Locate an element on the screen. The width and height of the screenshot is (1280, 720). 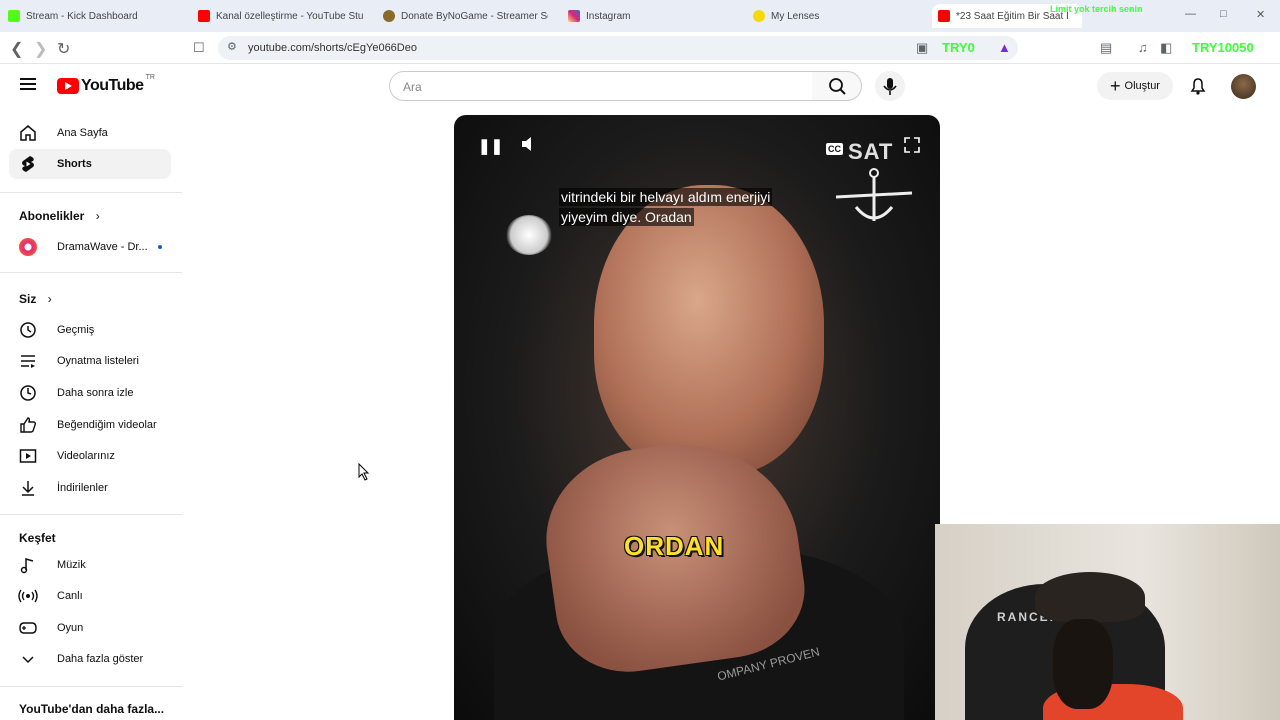
history-icon is located at coordinates (28, 330).